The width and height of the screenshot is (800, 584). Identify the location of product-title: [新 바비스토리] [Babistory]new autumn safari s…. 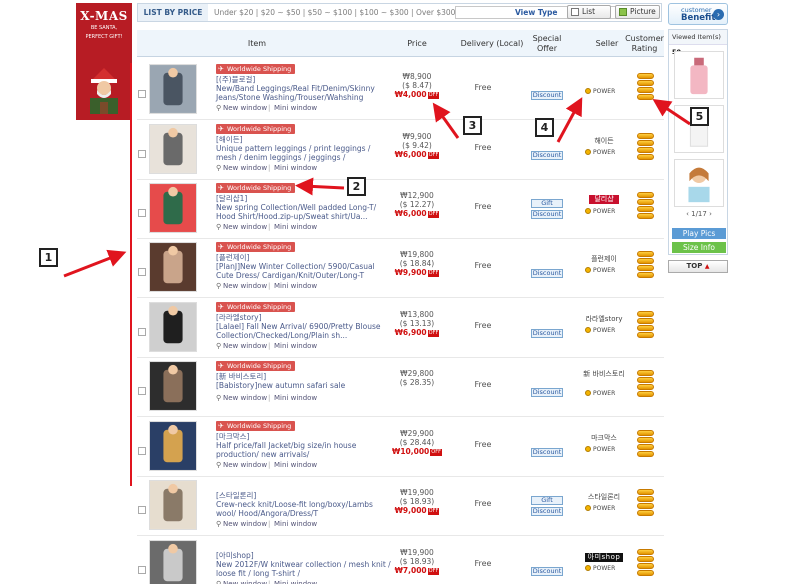
(303, 381).